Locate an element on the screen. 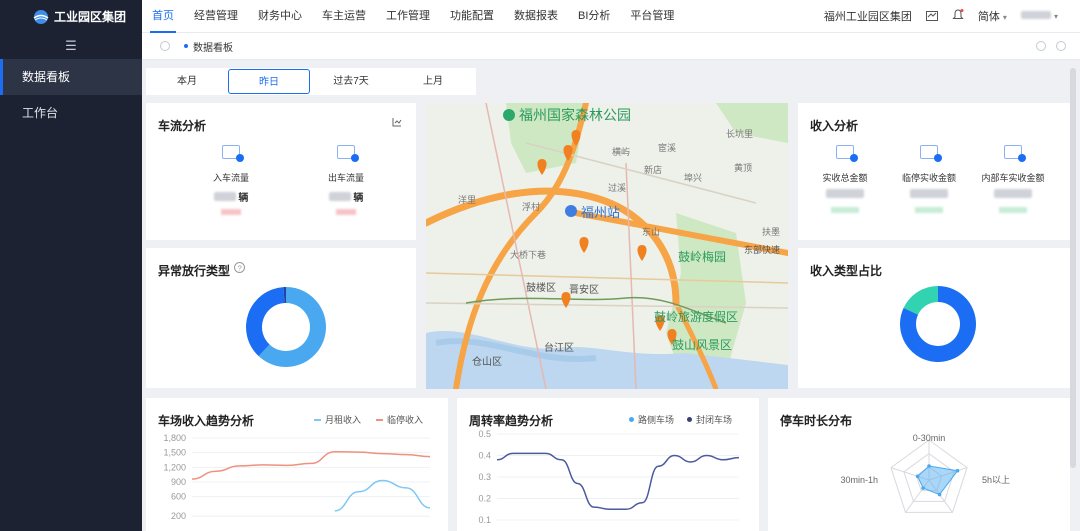 The image size is (1080, 531). map-place-label: 扶墨 is located at coordinates (771, 231).